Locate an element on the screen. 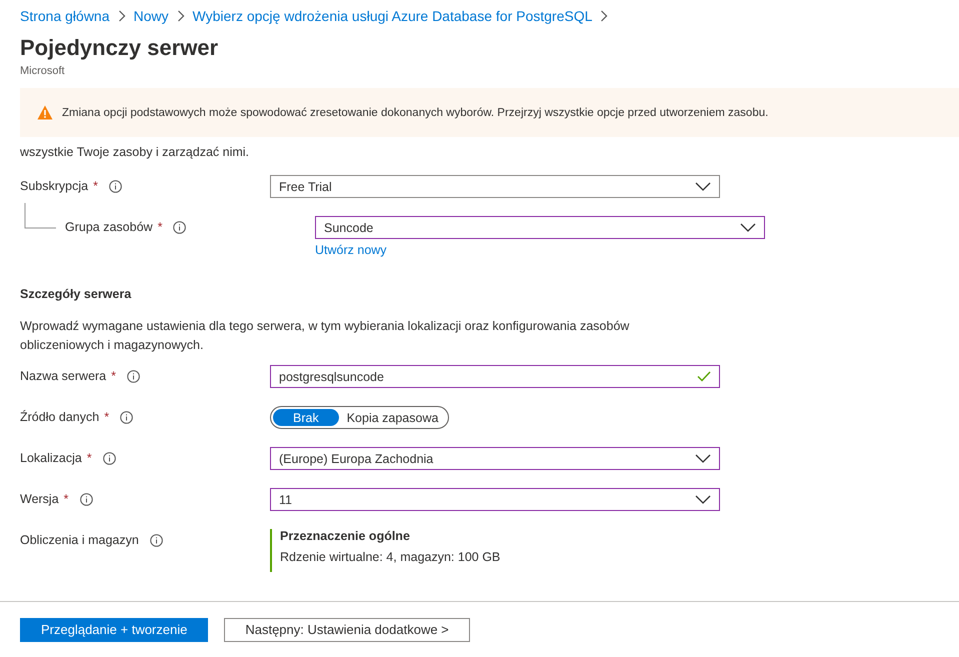  field-label: Źródło danych is located at coordinates (60, 417).